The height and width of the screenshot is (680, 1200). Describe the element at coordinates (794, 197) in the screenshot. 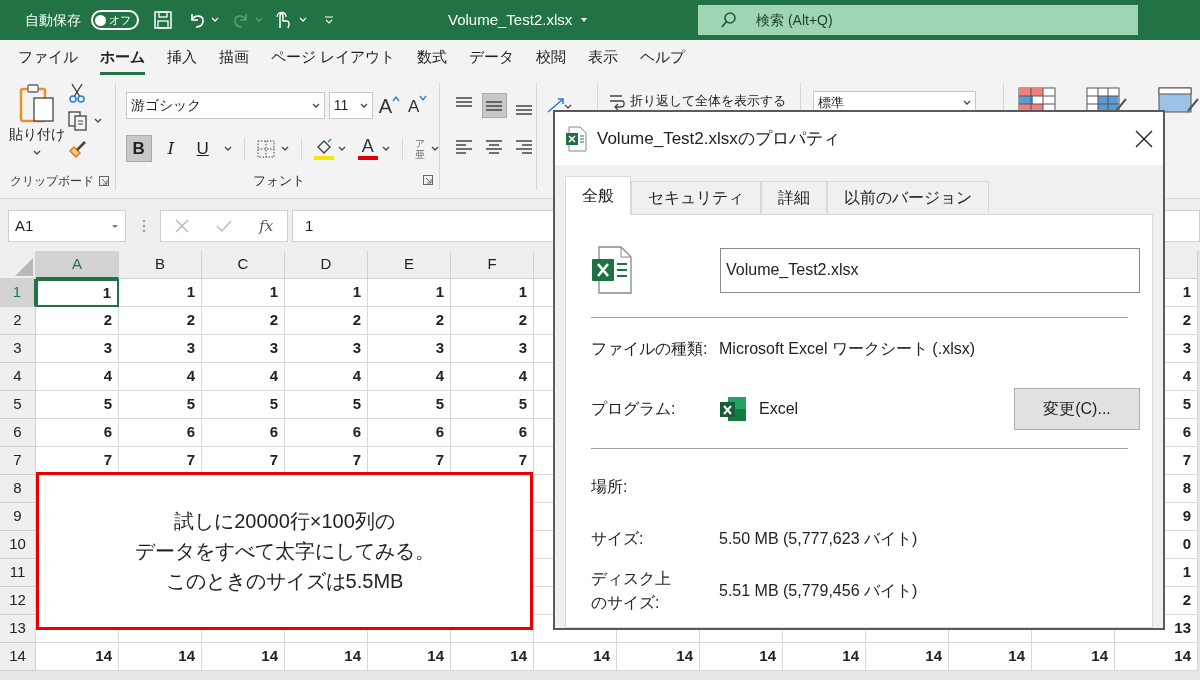

I see `dialog-tab: 詳細` at that location.